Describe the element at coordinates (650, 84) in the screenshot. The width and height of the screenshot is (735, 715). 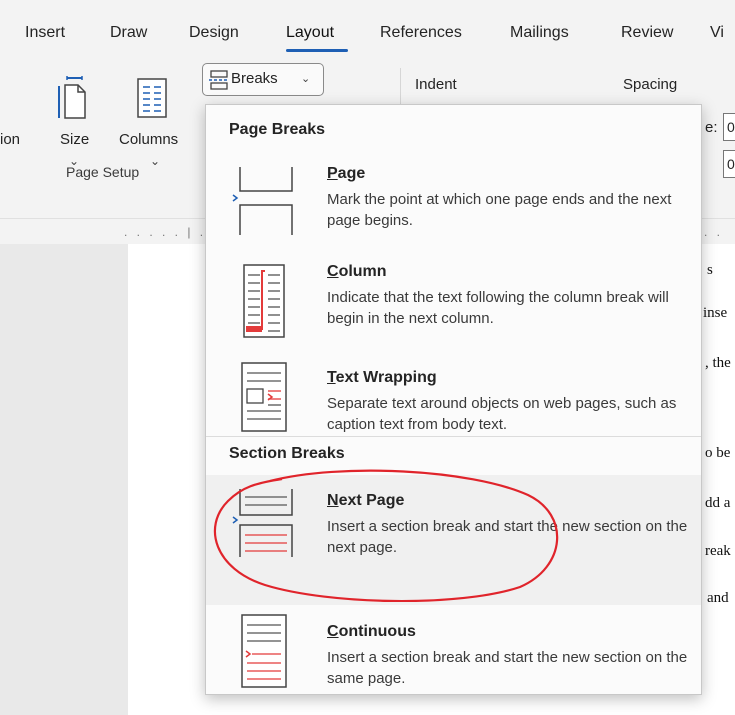
I see `spacing-label: Spacing` at that location.